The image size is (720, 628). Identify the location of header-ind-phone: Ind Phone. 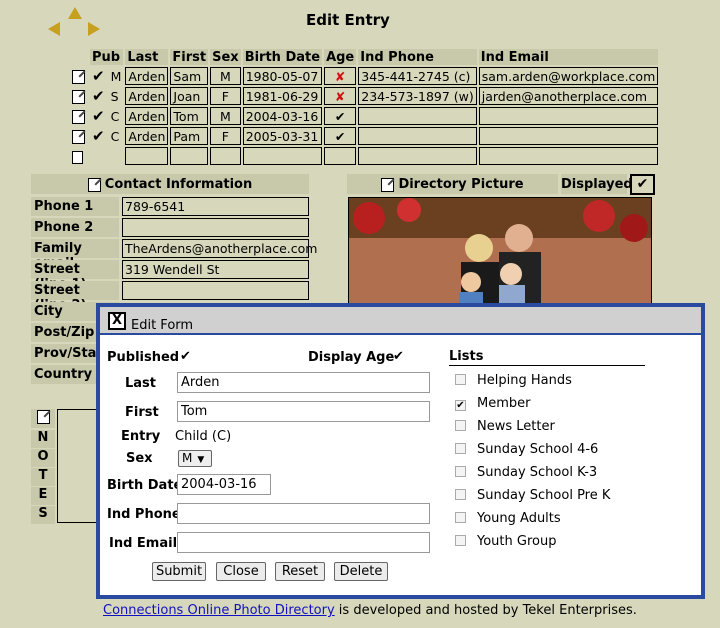
(417, 57).